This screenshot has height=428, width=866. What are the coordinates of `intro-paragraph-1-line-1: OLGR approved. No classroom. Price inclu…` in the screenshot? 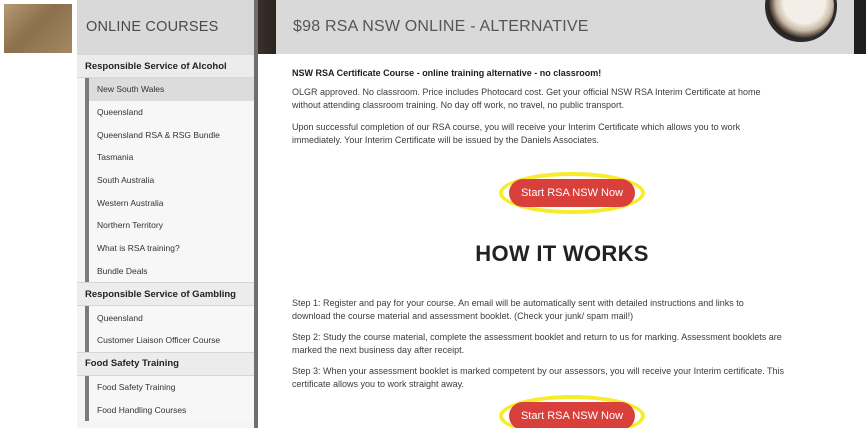 It's located at (526, 92).